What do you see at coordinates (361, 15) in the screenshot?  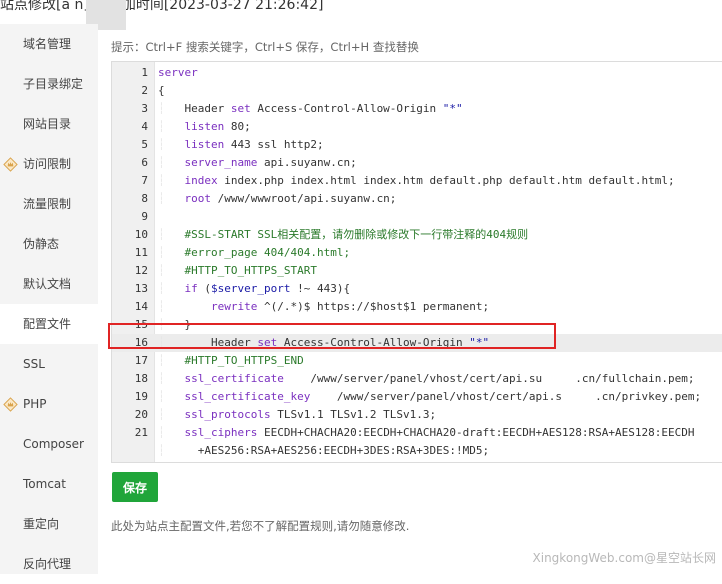 I see `window-titlebar: 站点修改[a n] -- 添加时间[2023-03-27 21:26:42]` at bounding box center [361, 15].